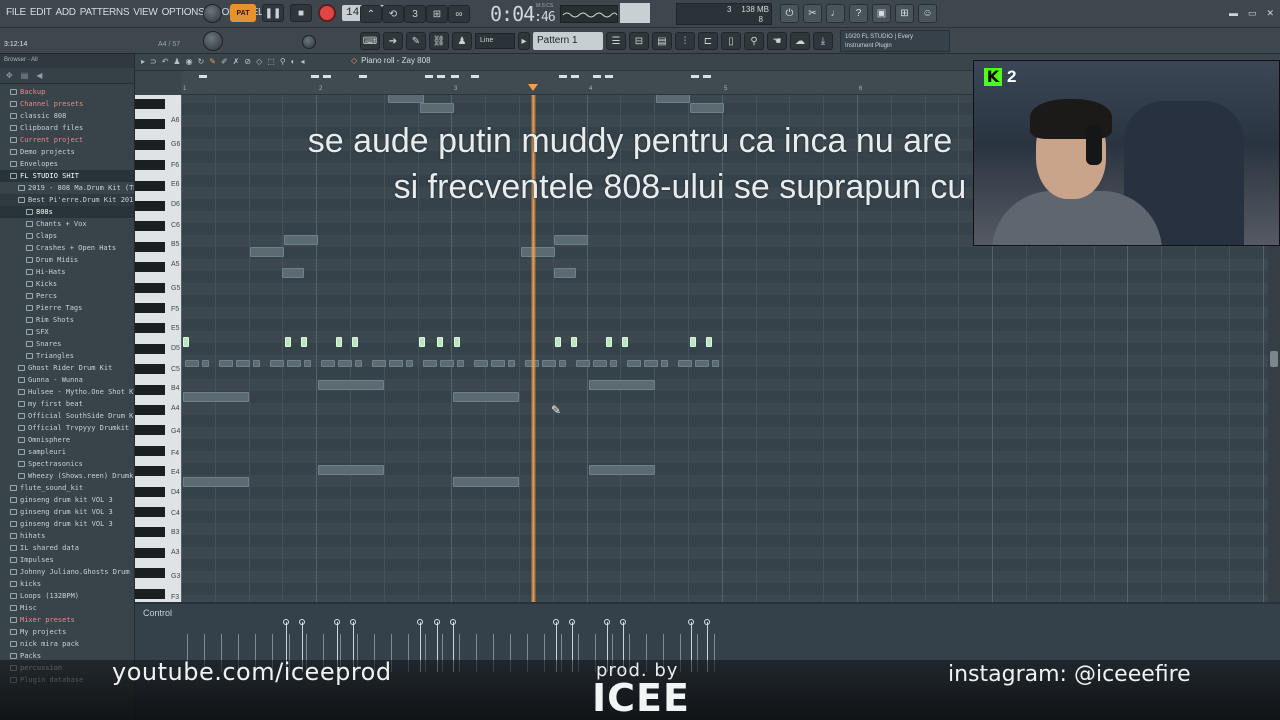 Image resolution: width=1280 pixels, height=720 pixels. Describe the element at coordinates (67, 344) in the screenshot. I see `browser-item: Snares` at that location.